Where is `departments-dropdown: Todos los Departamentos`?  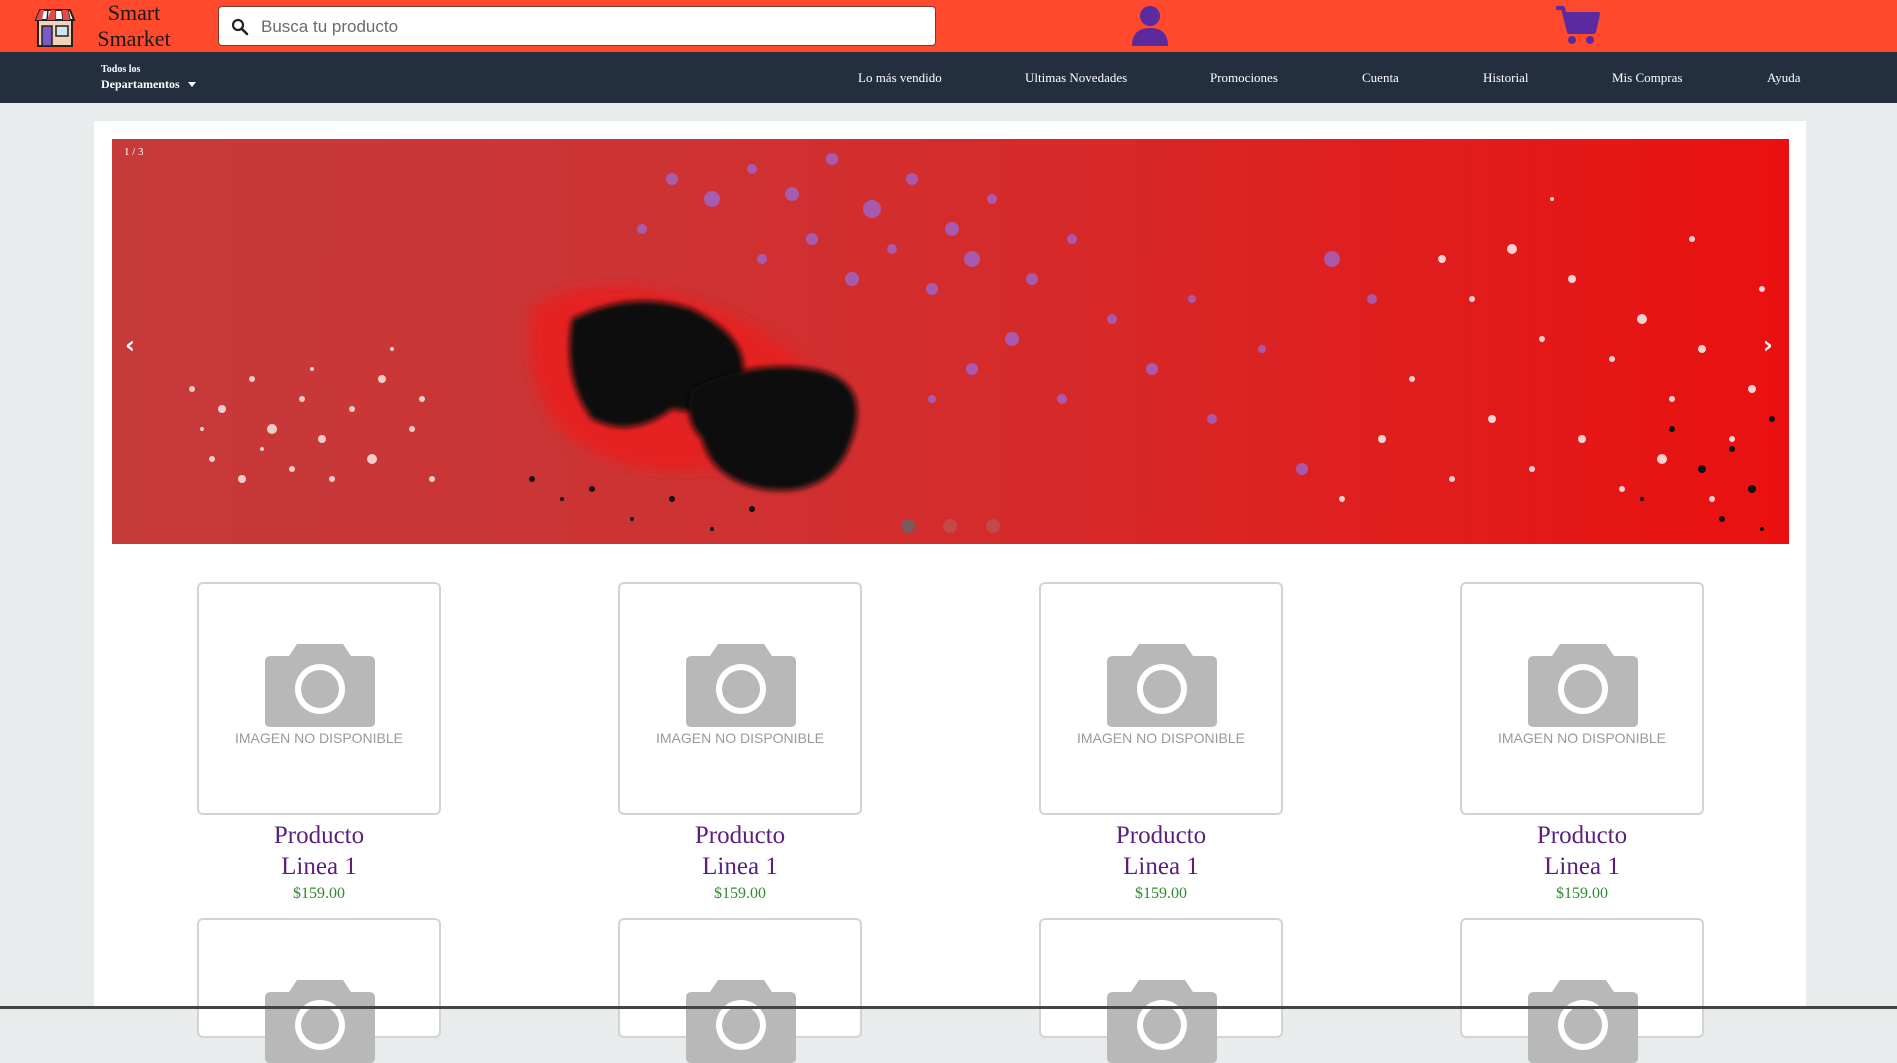 departments-dropdown: Todos los Departamentos is located at coordinates (148, 78).